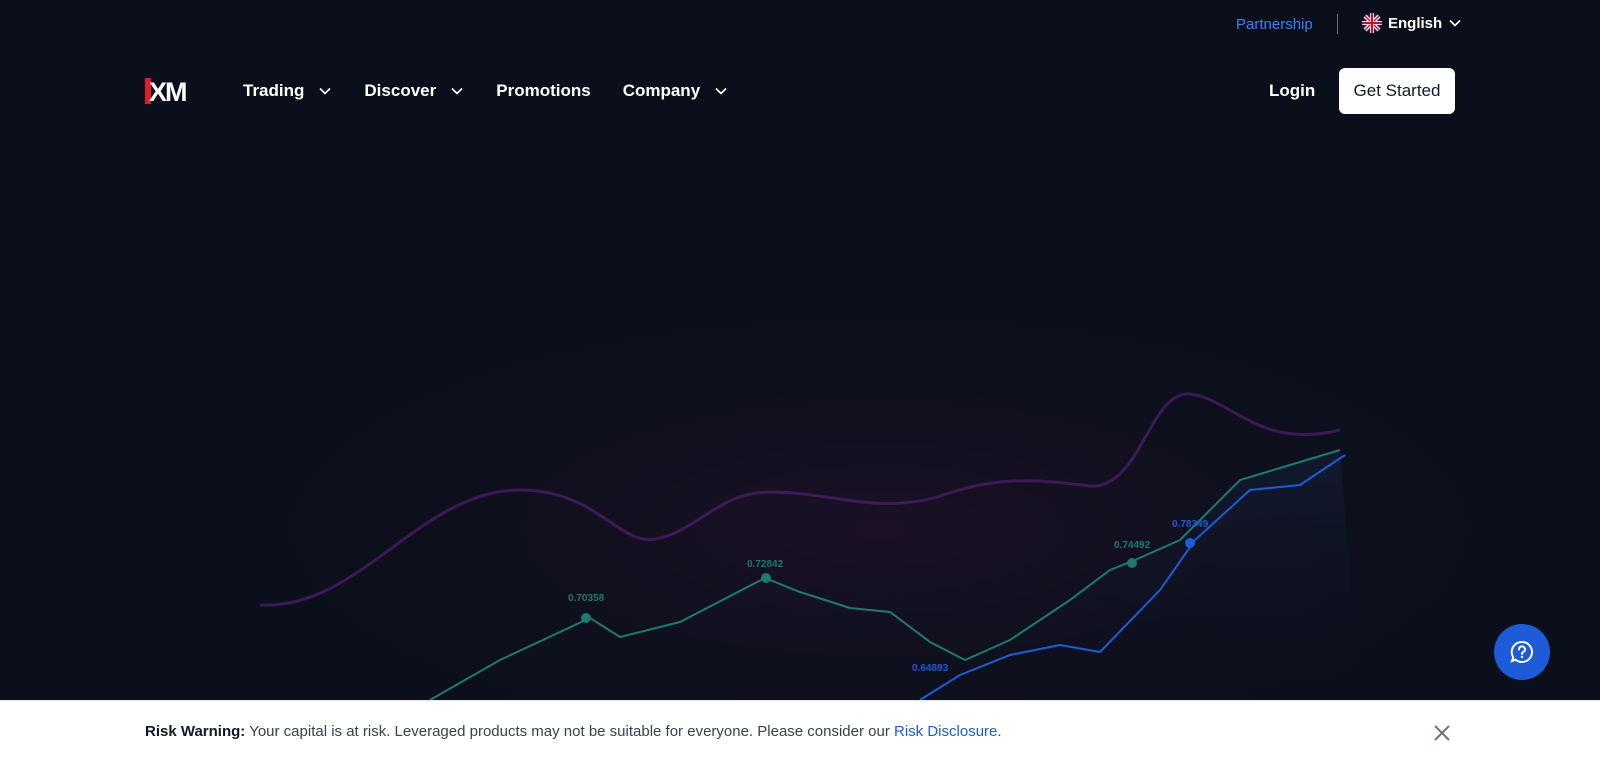  What do you see at coordinates (765, 564) in the screenshot?
I see `chart-label-1: 0.72842` at bounding box center [765, 564].